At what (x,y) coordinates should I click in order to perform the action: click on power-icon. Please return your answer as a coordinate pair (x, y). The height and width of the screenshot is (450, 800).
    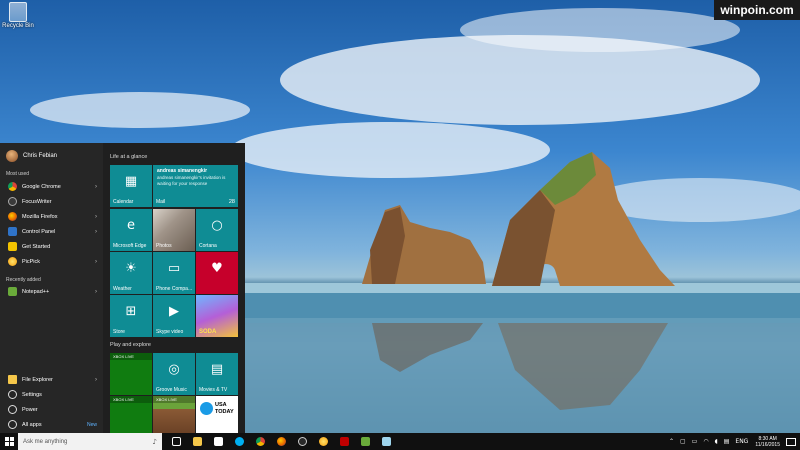
    Looking at the image, I should click on (12, 409).